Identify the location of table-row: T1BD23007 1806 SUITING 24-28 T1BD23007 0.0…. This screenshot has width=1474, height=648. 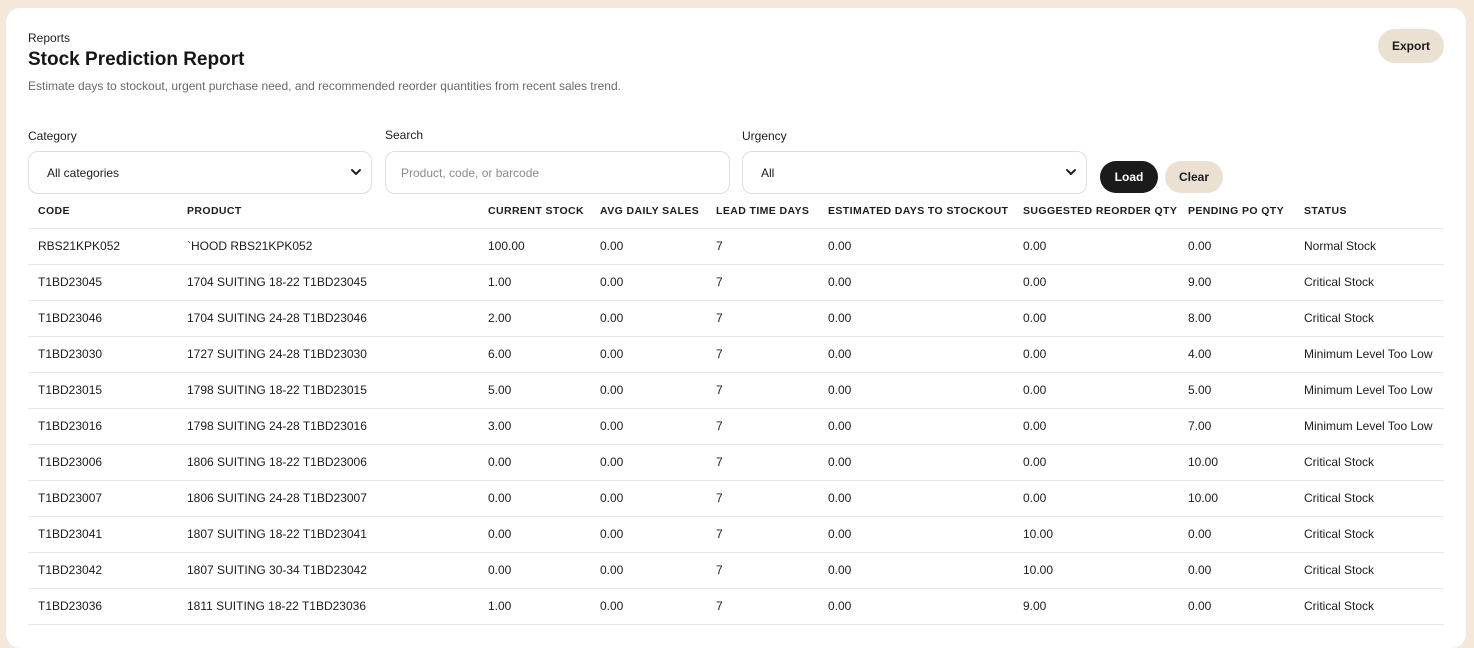
(736, 498).